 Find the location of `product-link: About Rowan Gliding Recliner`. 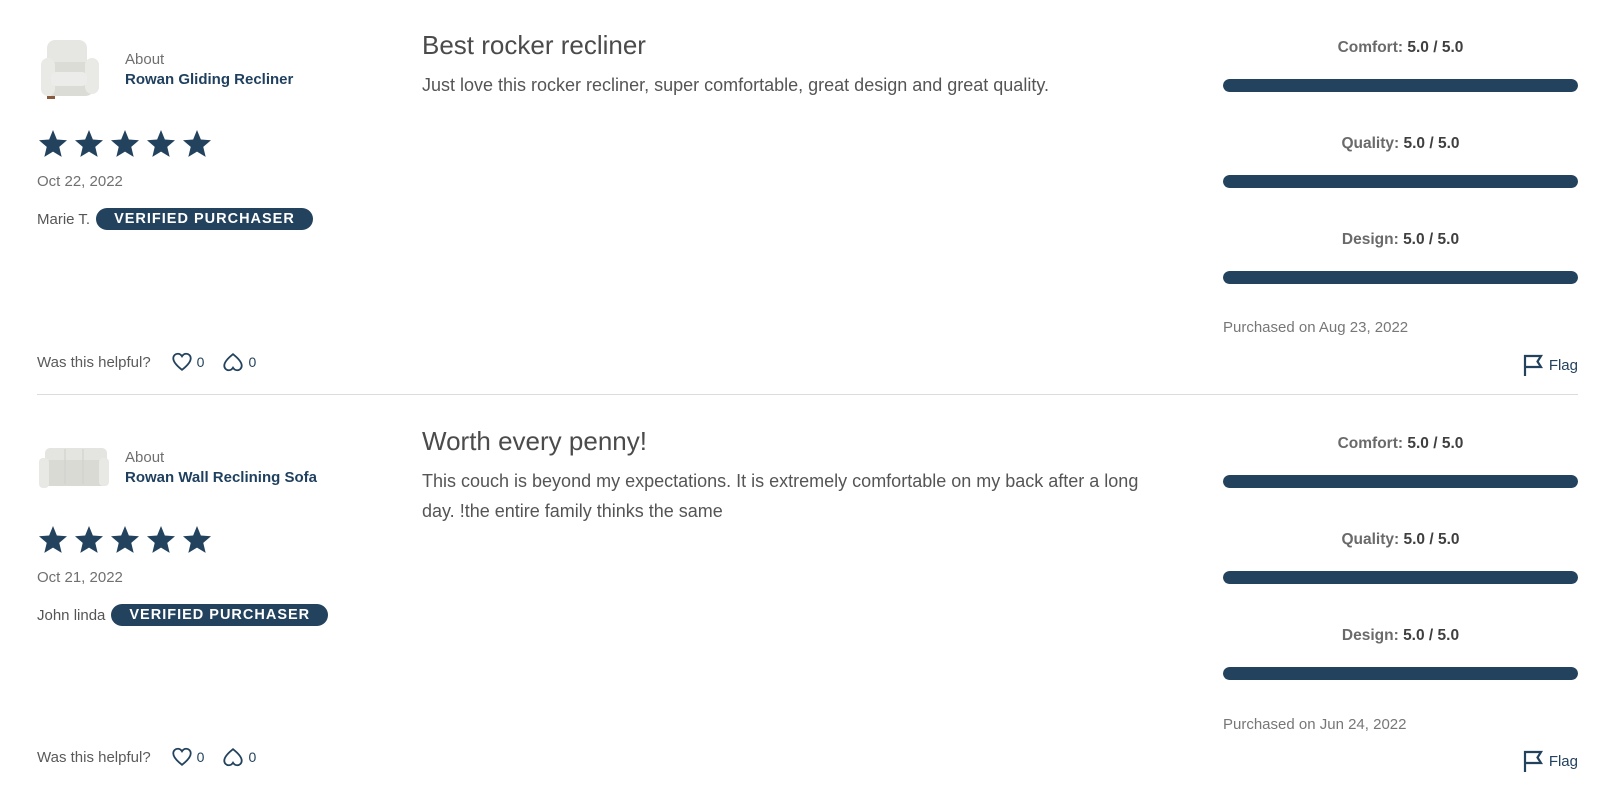

product-link: About Rowan Gliding Recliner is located at coordinates (165, 70).